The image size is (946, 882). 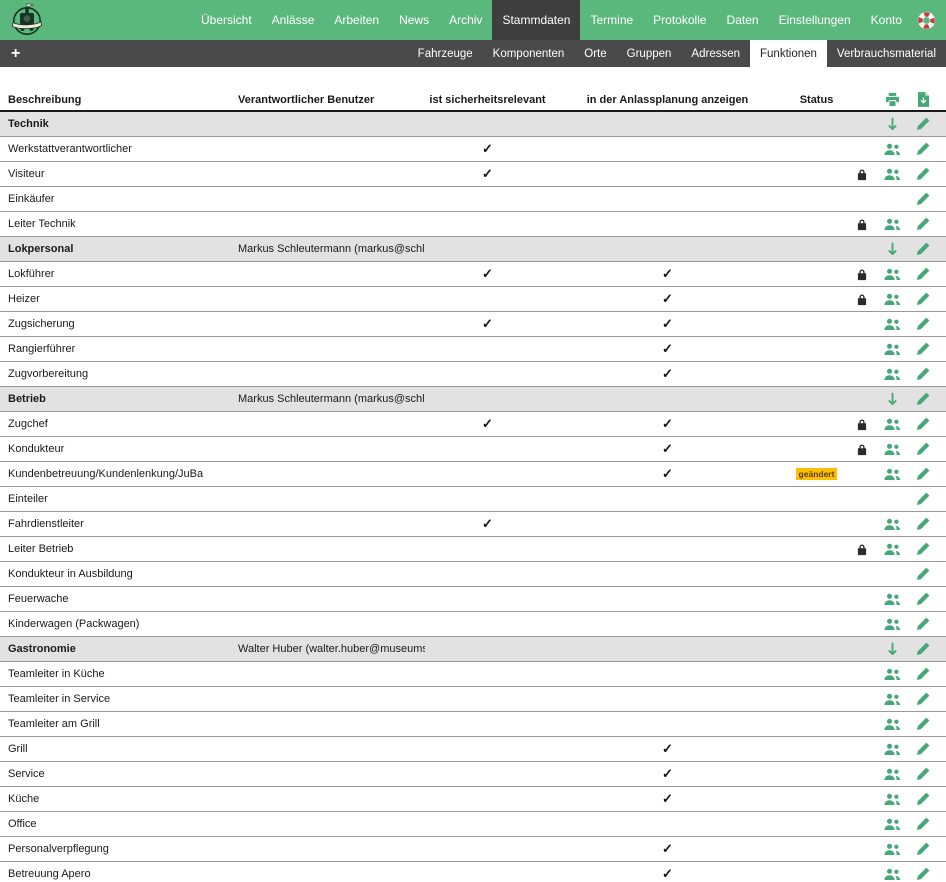 I want to click on tab-adressen: Adressen, so click(x=715, y=53).